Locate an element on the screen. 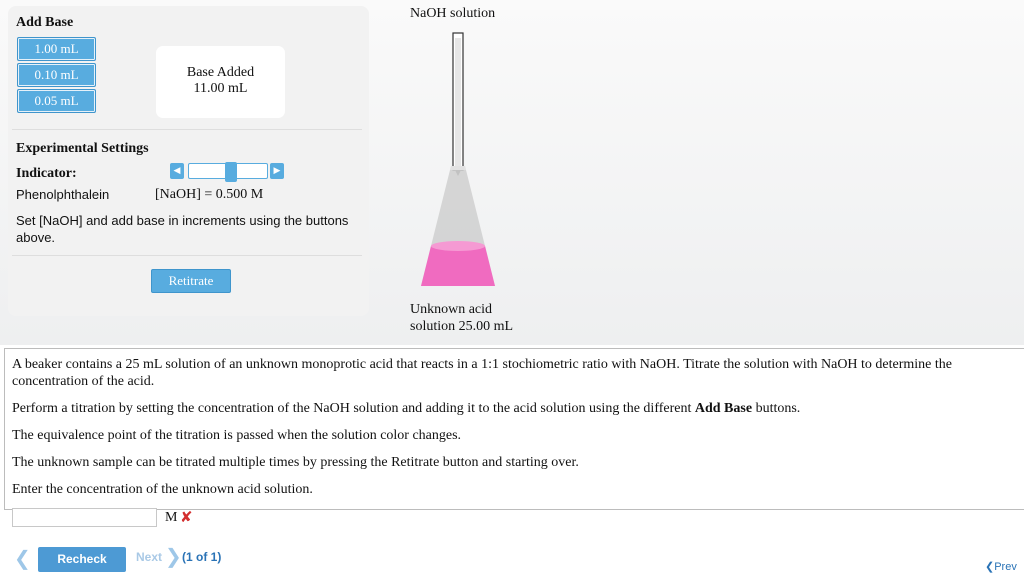 Image resolution: width=1024 pixels, height=573 pixels. retitrate-button: Retitrate is located at coordinates (191, 281).